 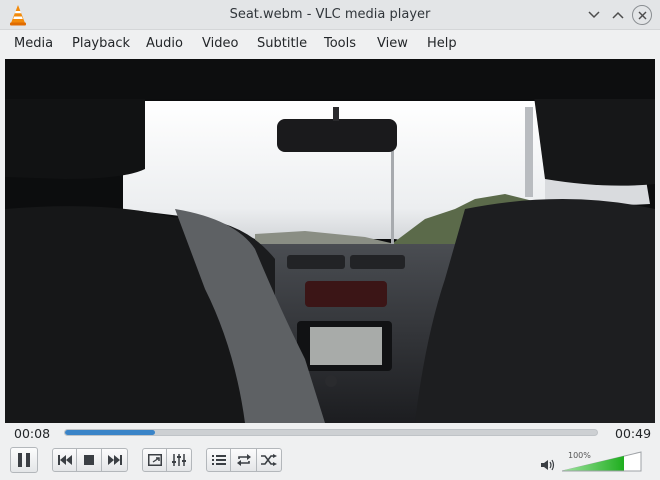 I want to click on current-time: 00:08, so click(x=32, y=433).